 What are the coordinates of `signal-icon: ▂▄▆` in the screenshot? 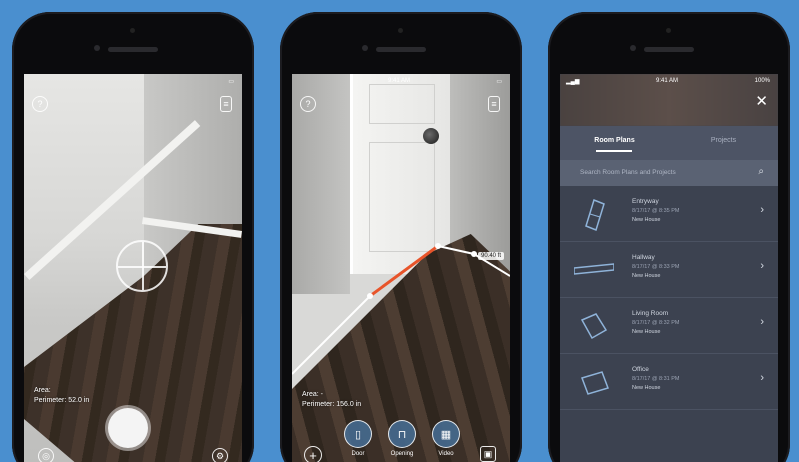 It's located at (573, 82).